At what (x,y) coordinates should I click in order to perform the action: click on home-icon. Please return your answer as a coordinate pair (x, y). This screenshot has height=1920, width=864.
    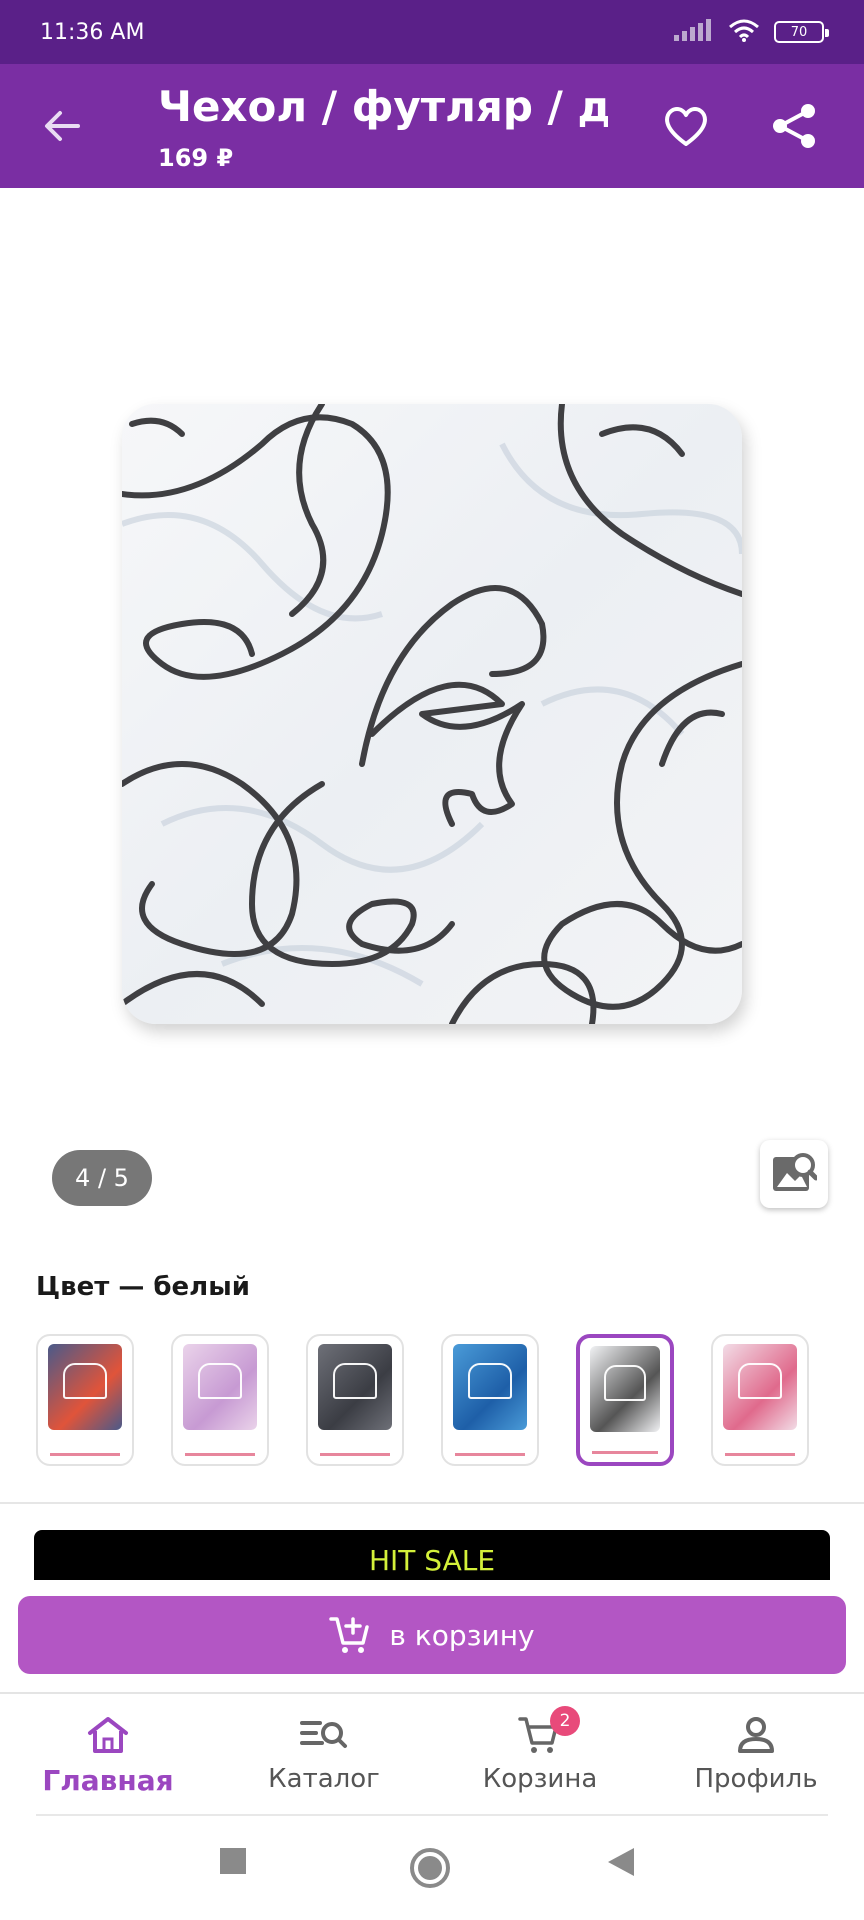
    Looking at the image, I should click on (108, 1735).